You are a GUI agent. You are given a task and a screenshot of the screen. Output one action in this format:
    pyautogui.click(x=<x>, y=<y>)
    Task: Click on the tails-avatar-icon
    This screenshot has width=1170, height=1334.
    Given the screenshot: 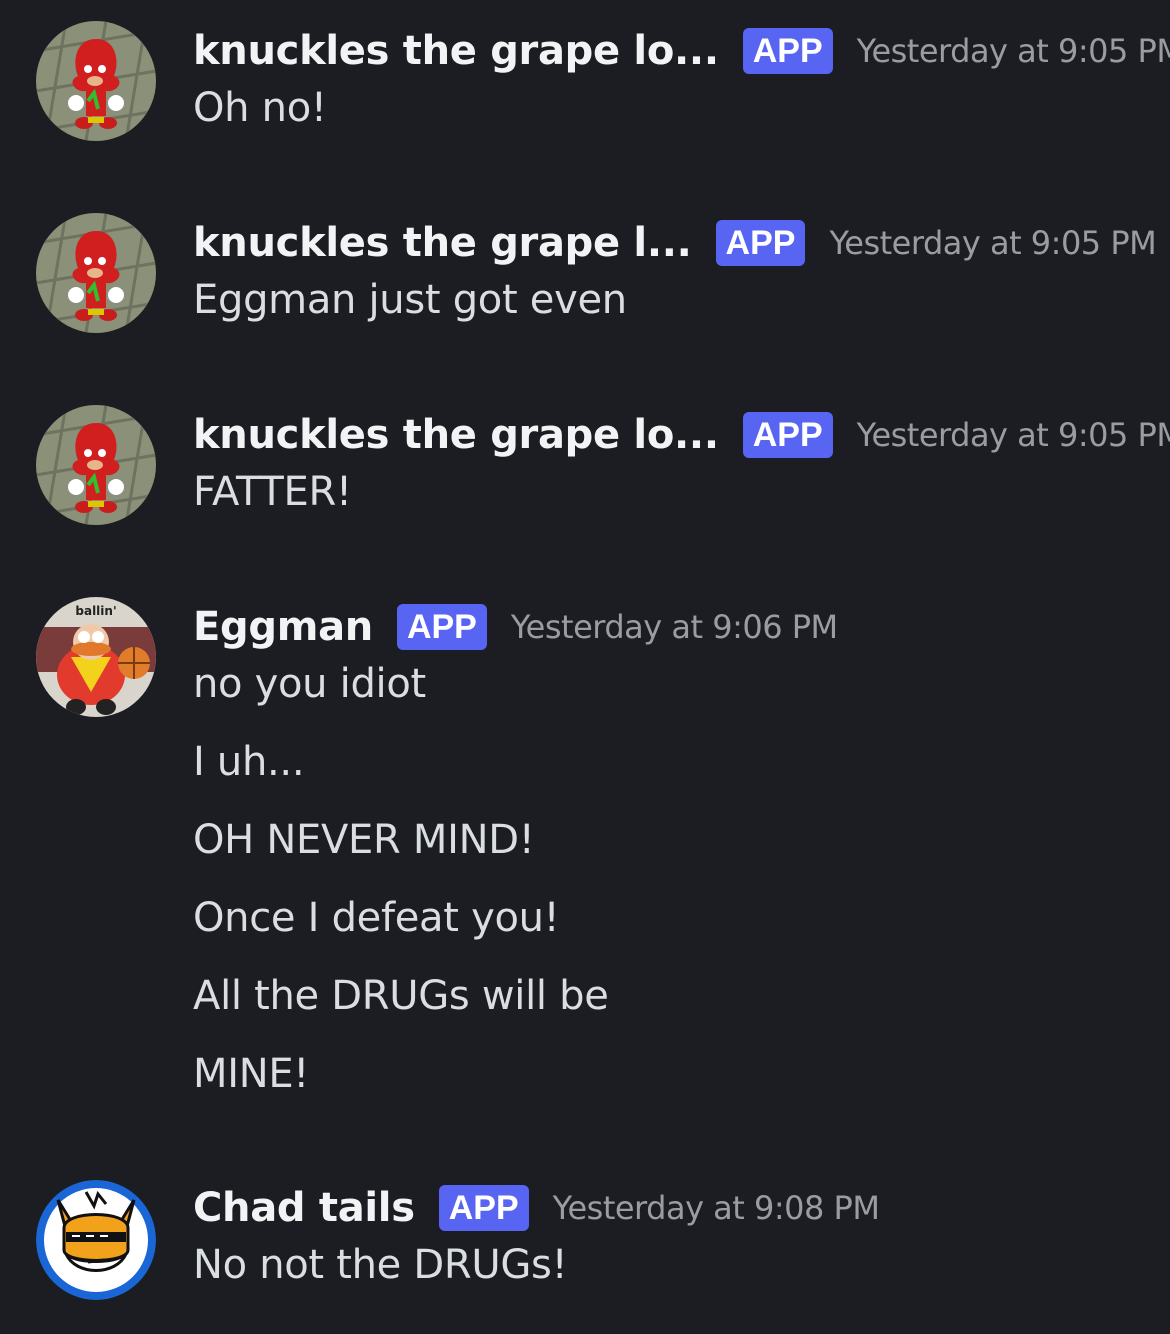 What is the action you would take?
    pyautogui.click(x=96, y=1240)
    